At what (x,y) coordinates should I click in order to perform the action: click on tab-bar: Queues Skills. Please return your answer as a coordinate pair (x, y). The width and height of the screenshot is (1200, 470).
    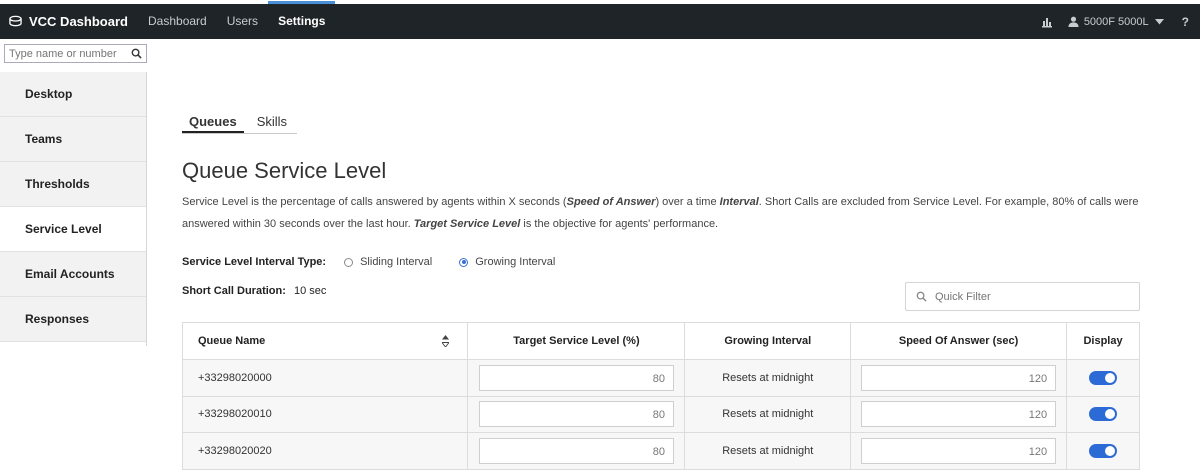
    Looking at the image, I should click on (239, 123).